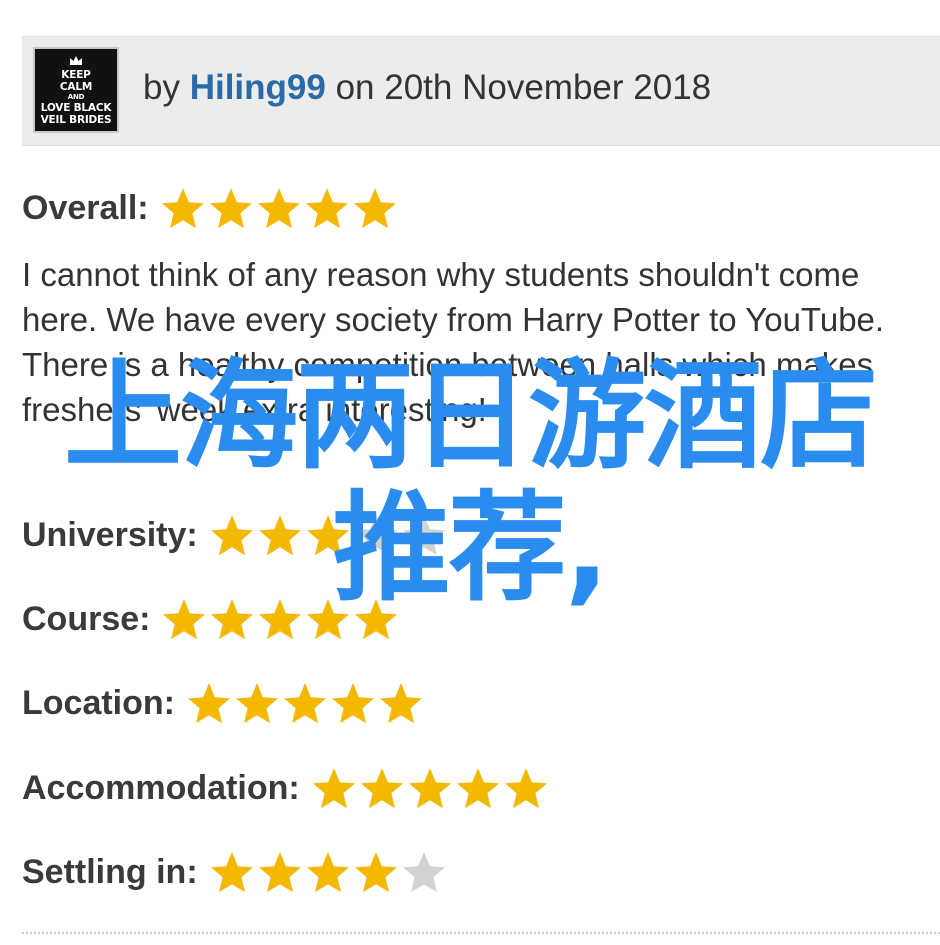  I want to click on rating-label: Accommodation:, so click(161, 787).